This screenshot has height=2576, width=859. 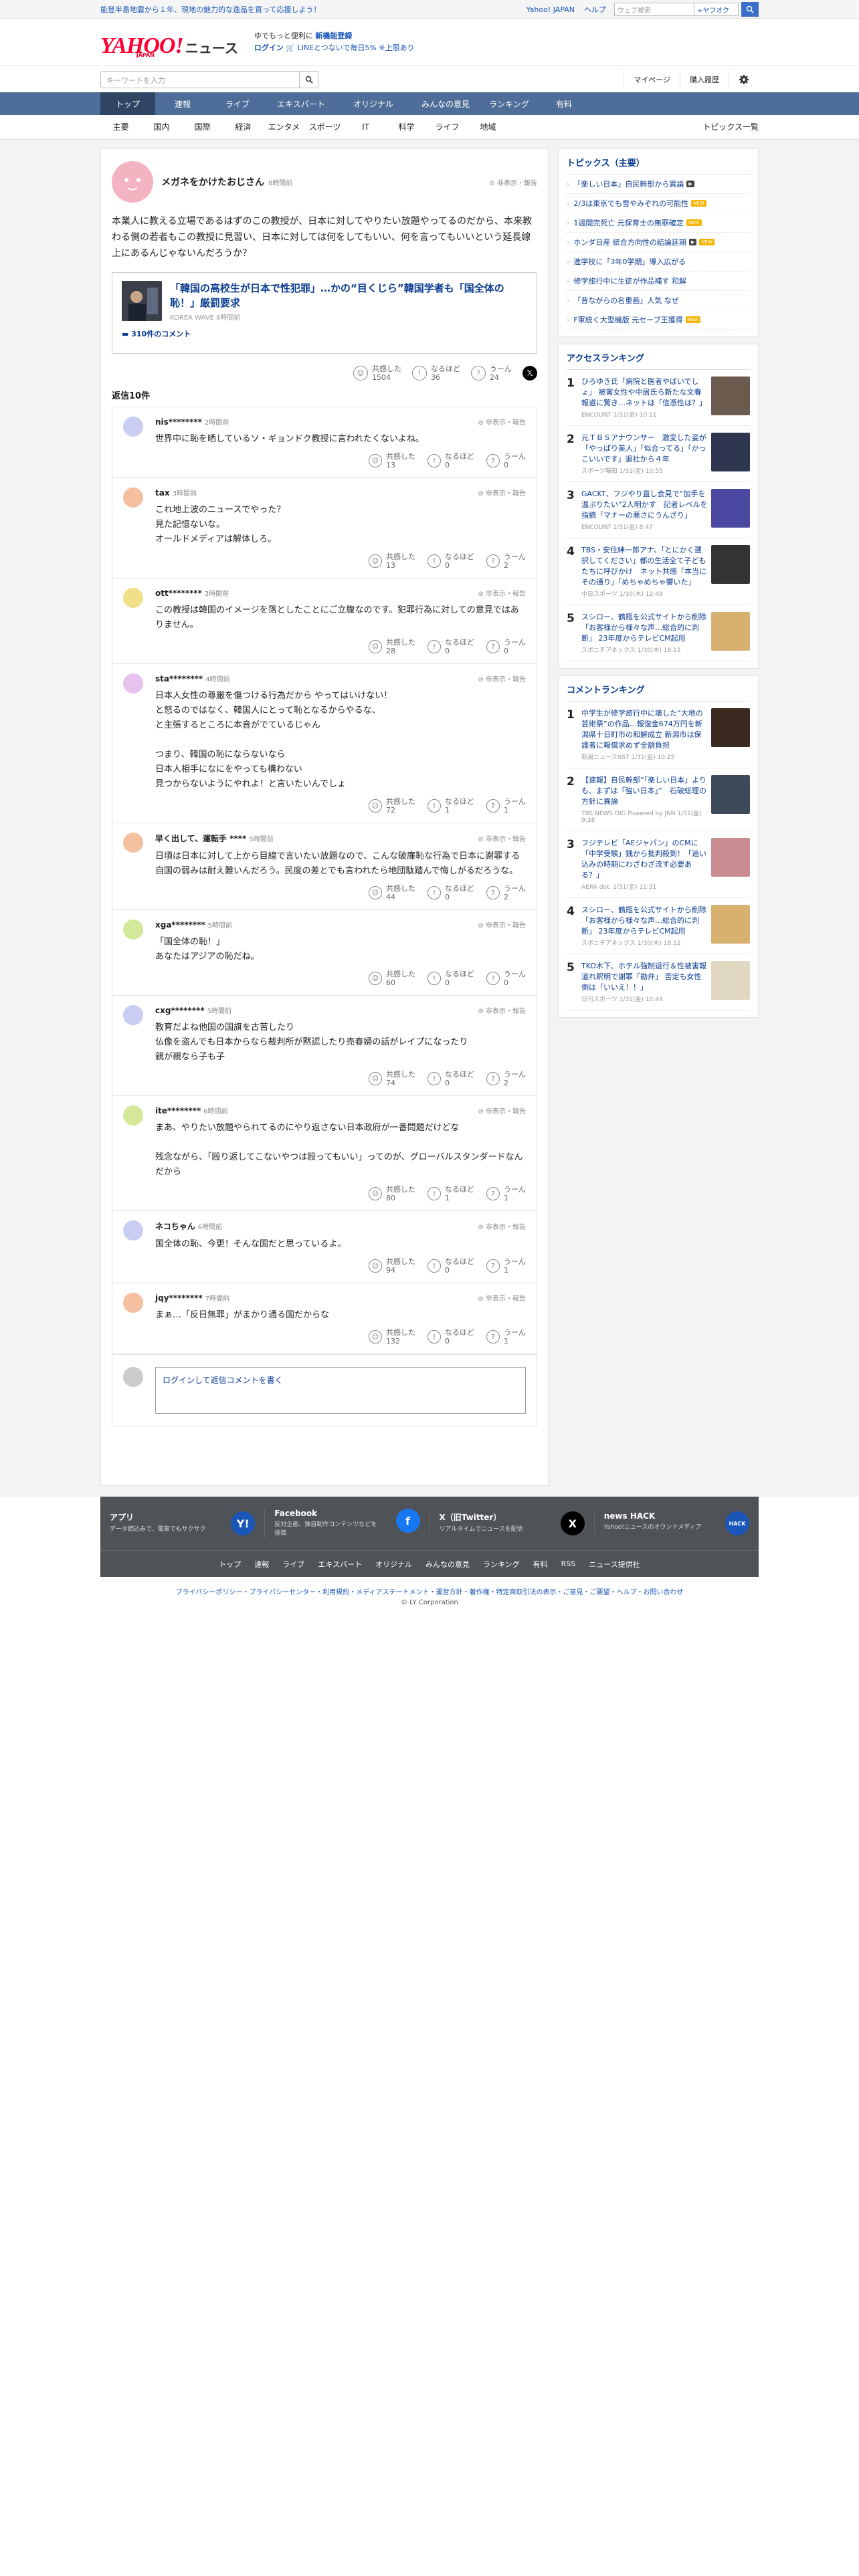 I want to click on reply-author: xga********, so click(x=180, y=925).